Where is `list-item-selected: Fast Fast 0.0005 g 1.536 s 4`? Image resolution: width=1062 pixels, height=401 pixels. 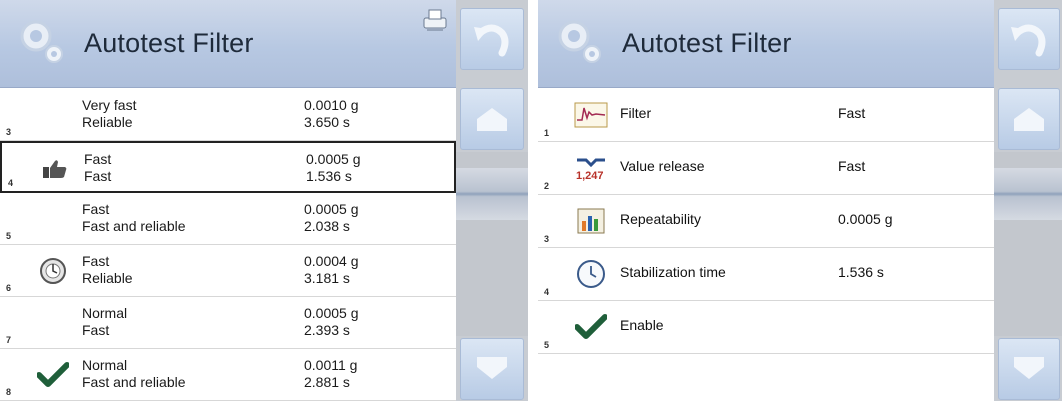
list-item-selected: Fast Fast 0.0005 g 1.536 s 4 is located at coordinates (228, 167).